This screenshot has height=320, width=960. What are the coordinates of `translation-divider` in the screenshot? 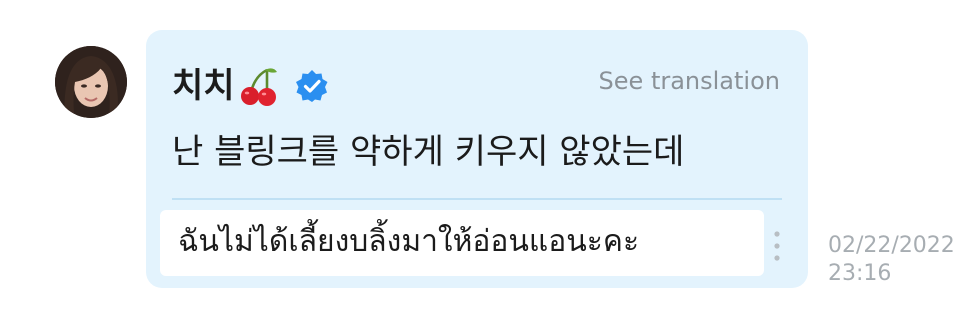 It's located at (477, 199).